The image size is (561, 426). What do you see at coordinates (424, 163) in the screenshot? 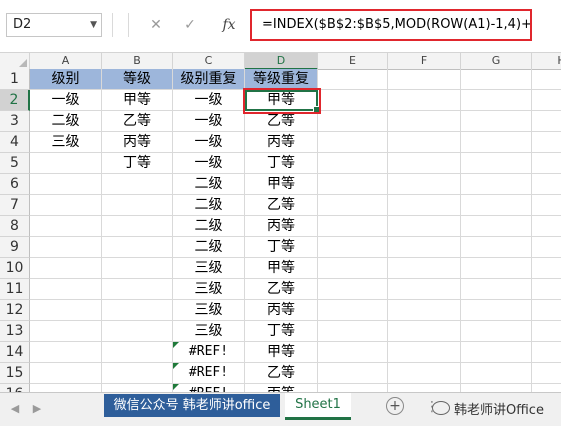
I see `cell-f5` at bounding box center [424, 163].